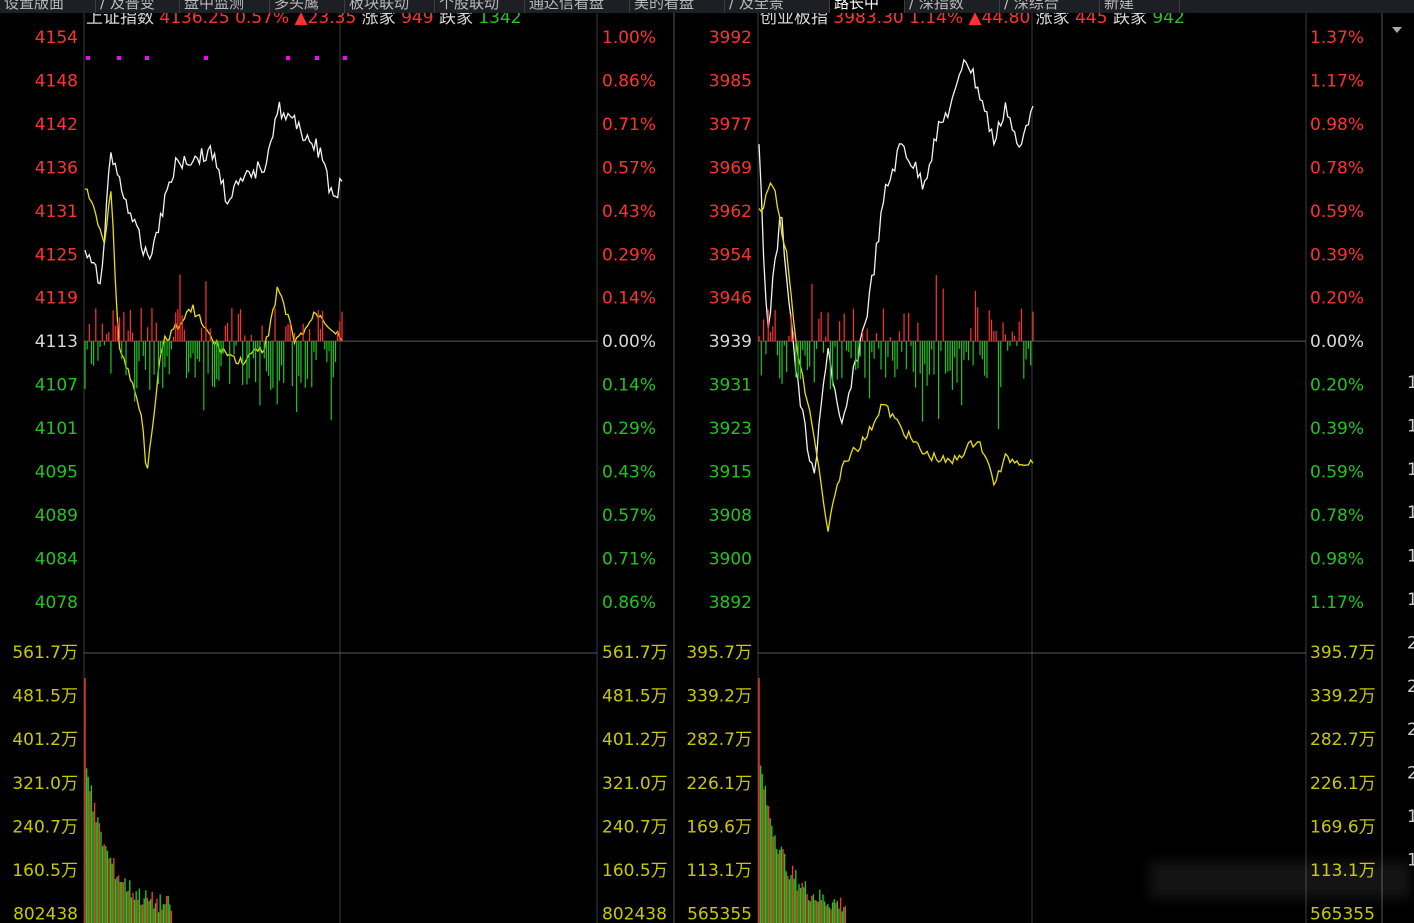  I want to click on index-change: ▲23.35, so click(322, 20).